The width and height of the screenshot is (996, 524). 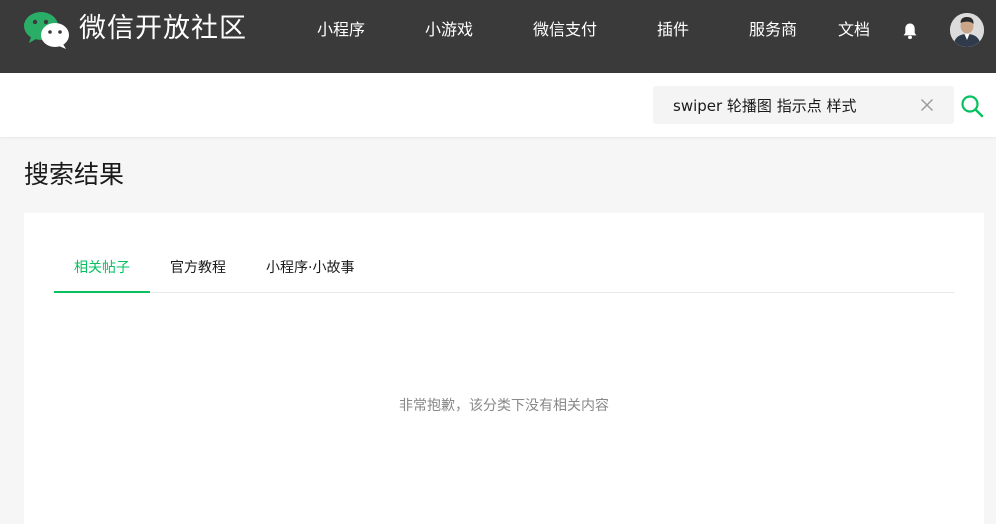 What do you see at coordinates (673, 30) in the screenshot?
I see `nav-item-plugins: 插件` at bounding box center [673, 30].